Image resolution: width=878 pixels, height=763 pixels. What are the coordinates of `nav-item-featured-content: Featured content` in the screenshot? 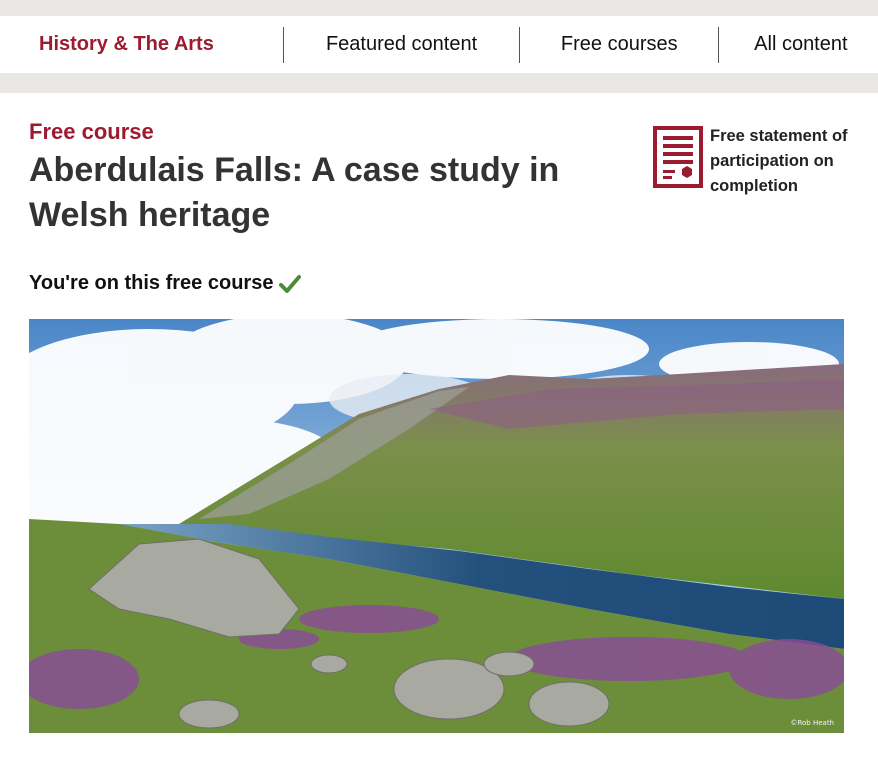 It's located at (402, 44).